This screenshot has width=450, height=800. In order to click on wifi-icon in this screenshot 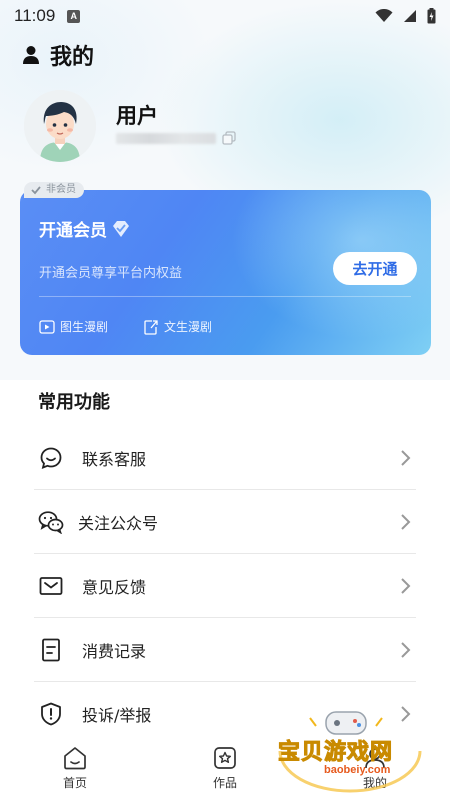, I will do `click(384, 15)`.